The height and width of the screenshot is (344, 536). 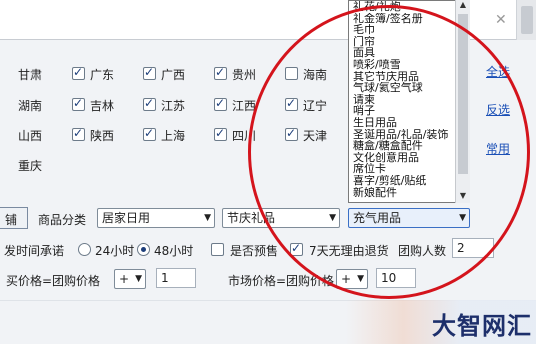 I want to click on dropdown-scrollbar: ▲ ▼, so click(x=462, y=101).